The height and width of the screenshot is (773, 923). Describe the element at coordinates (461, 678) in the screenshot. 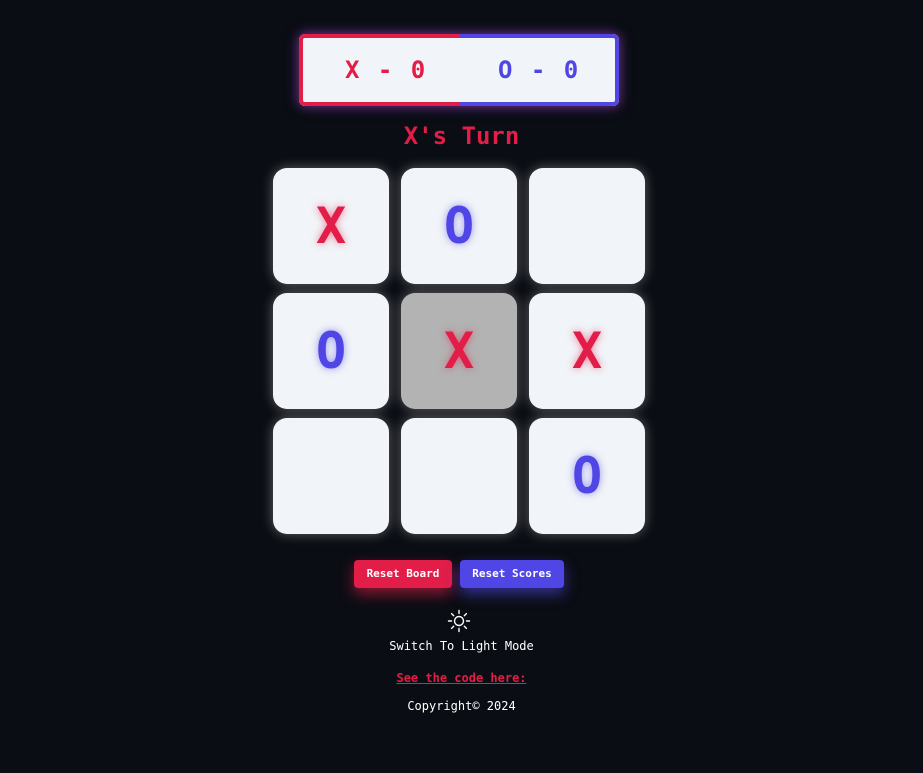

I see `source-code-link: See the code here:` at that location.